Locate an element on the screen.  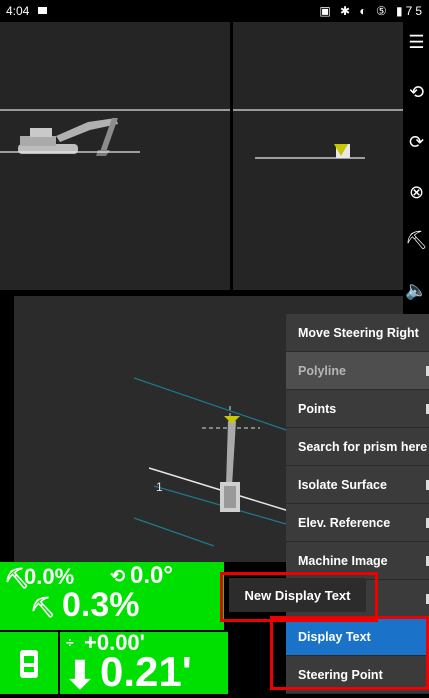
menu-item-isolate-surface: Isolate Surface is located at coordinates (357, 485).